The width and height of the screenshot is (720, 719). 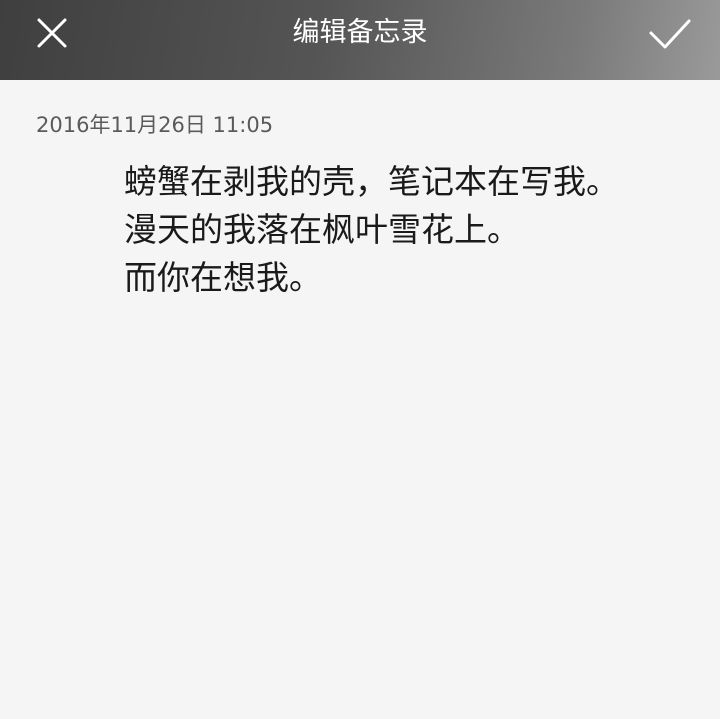 What do you see at coordinates (223, 277) in the screenshot?
I see `note-line: 而你在想我。` at bounding box center [223, 277].